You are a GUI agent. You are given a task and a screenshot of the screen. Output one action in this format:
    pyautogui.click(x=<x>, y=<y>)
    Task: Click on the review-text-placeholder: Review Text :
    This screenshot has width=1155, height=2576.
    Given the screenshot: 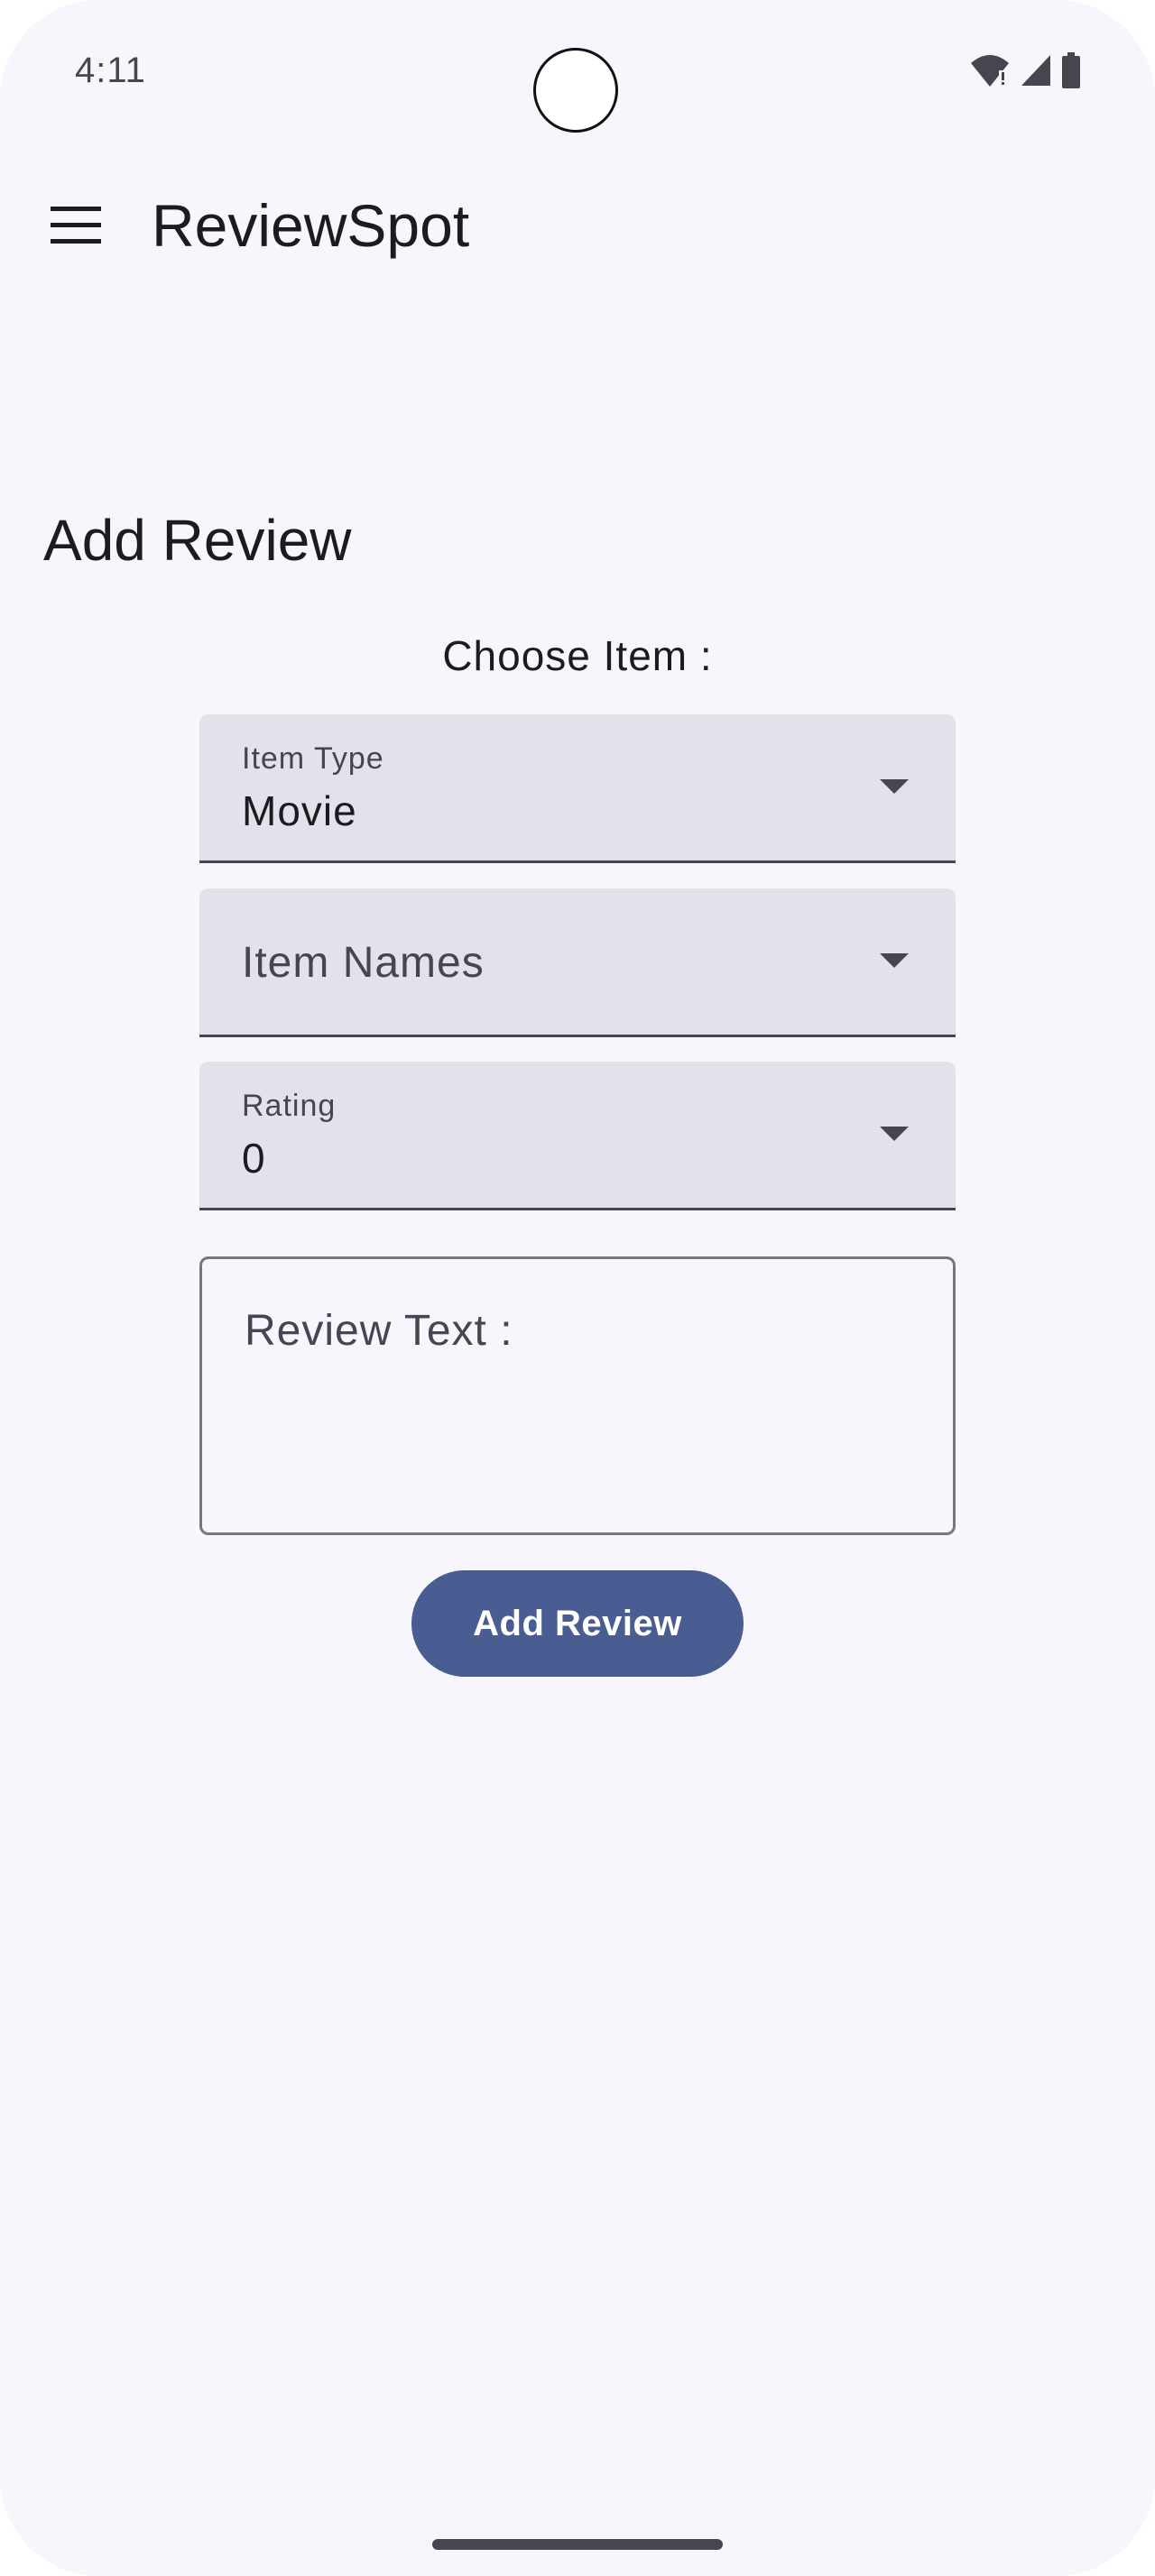 What is the action you would take?
    pyautogui.click(x=379, y=1331)
    